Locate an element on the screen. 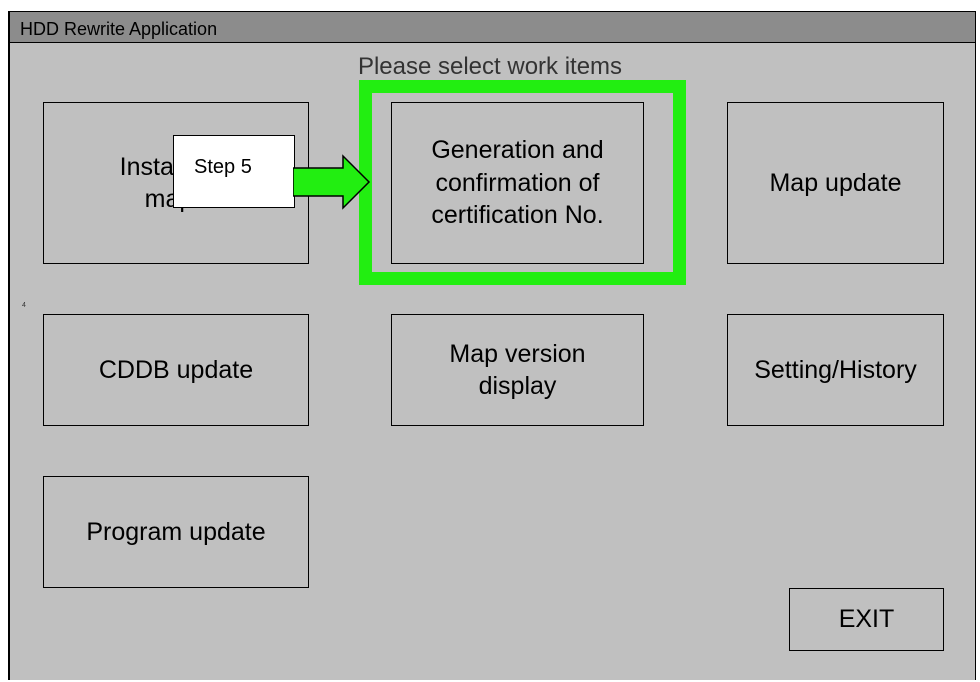 This screenshot has height=682, width=980. program-update-button: Program update is located at coordinates (176, 532).